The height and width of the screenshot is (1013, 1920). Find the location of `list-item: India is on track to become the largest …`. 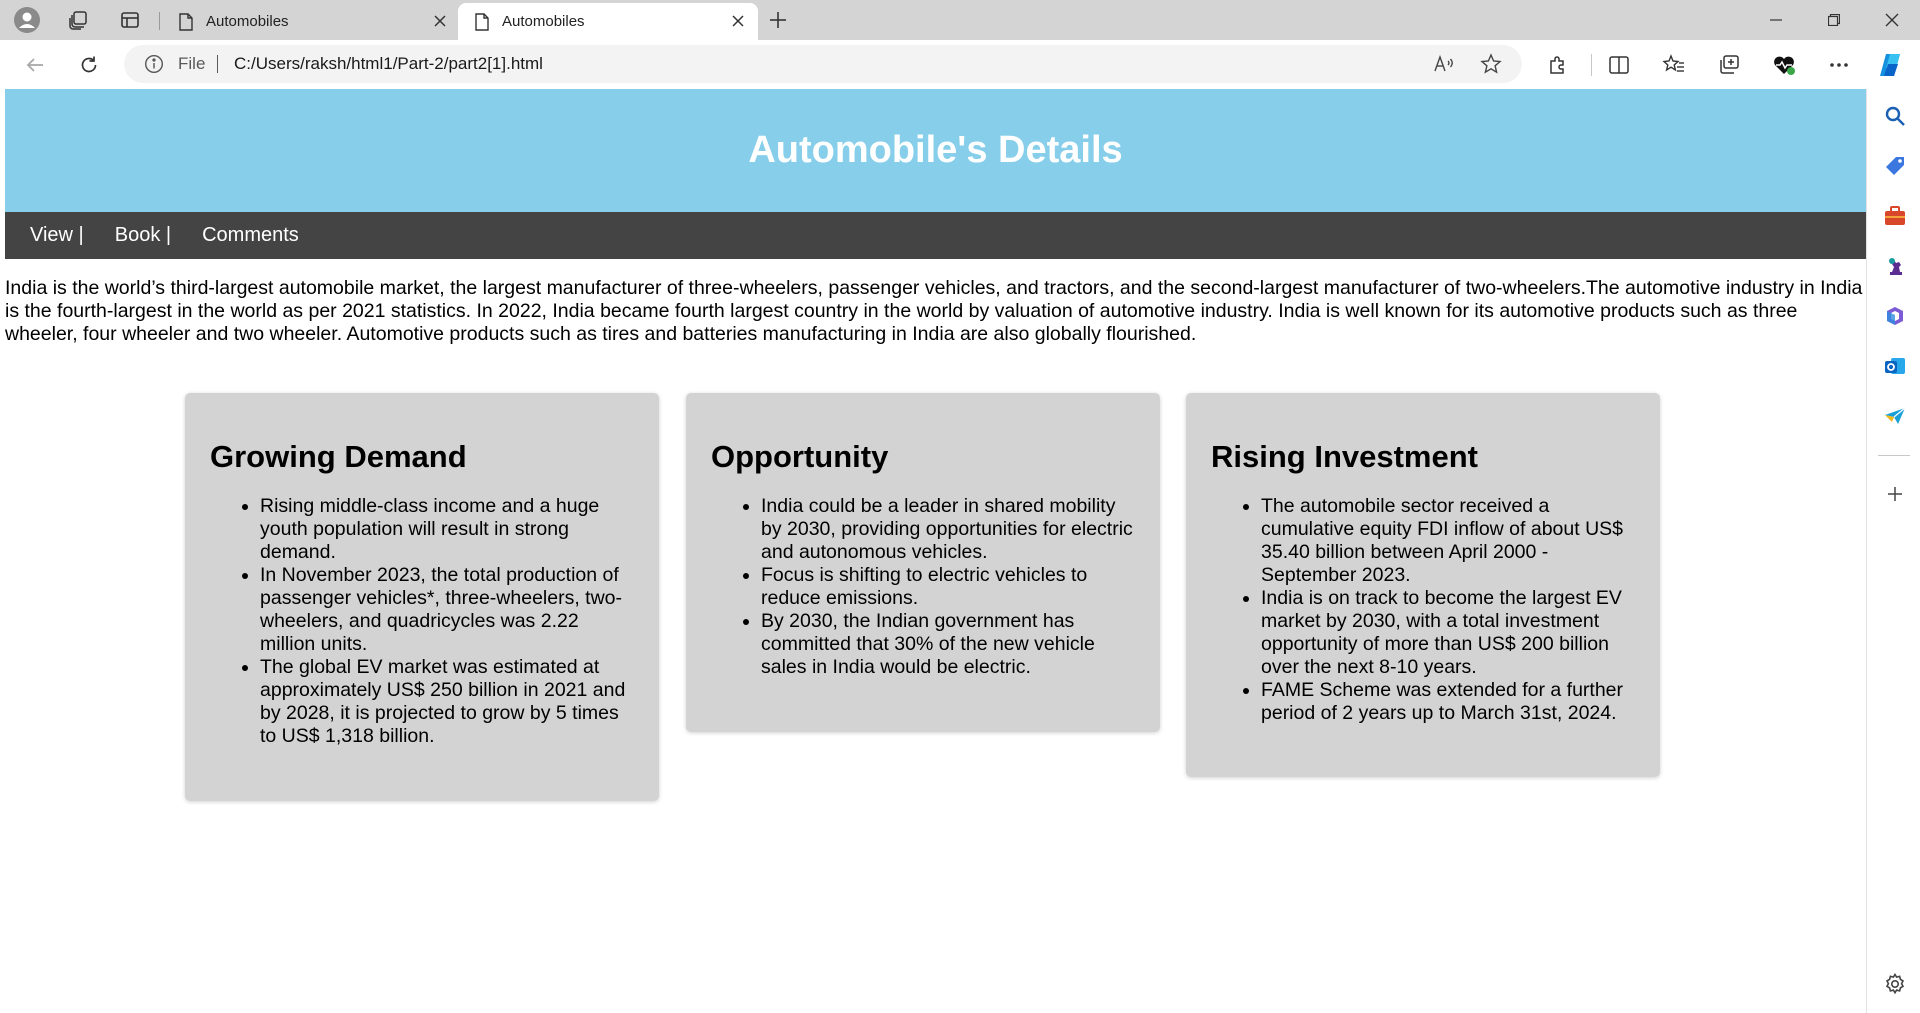

list-item: India is on track to become the largest … is located at coordinates (1448, 633).